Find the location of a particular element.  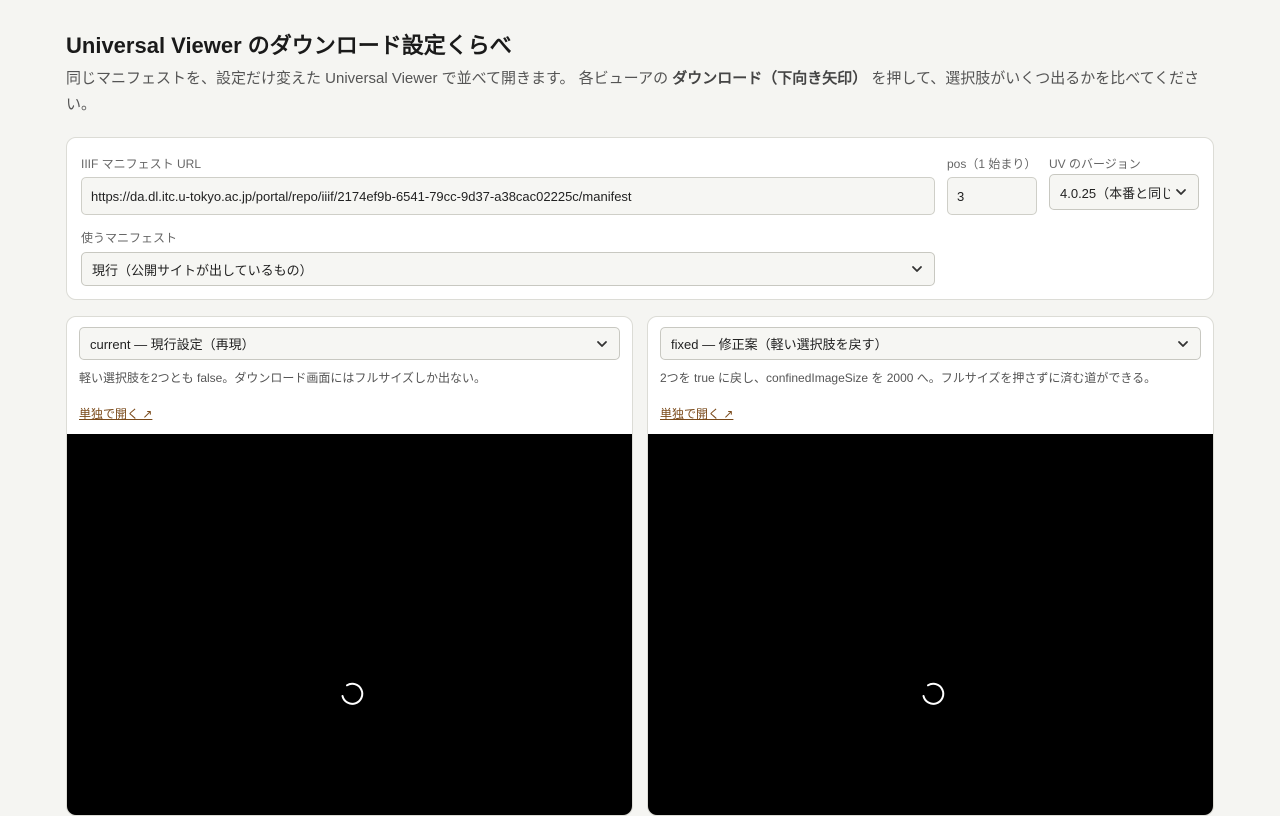

uv-version-select: 4.0.25（本番と同じ） is located at coordinates (1124, 192).